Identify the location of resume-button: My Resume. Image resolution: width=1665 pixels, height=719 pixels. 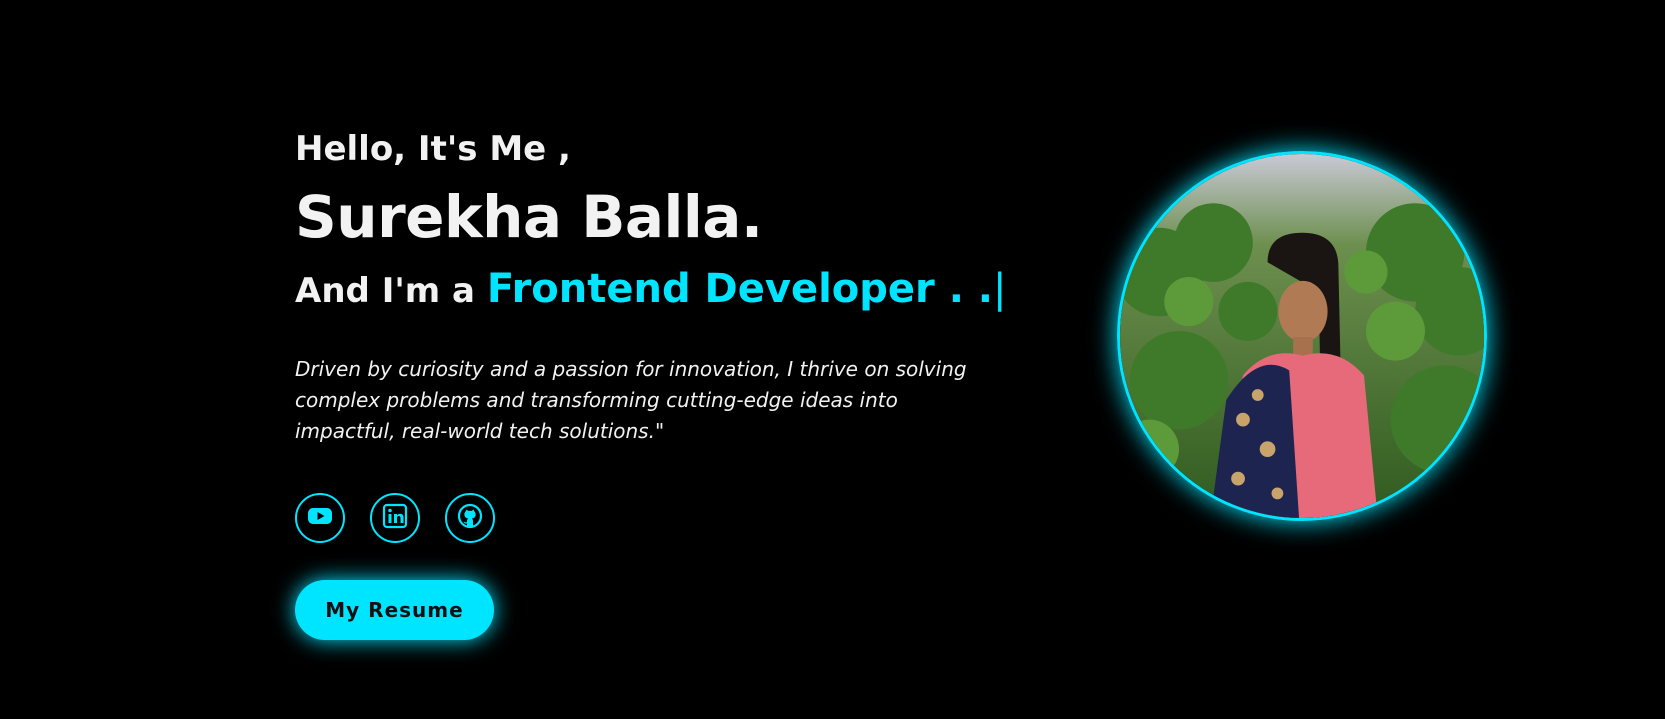
(394, 610).